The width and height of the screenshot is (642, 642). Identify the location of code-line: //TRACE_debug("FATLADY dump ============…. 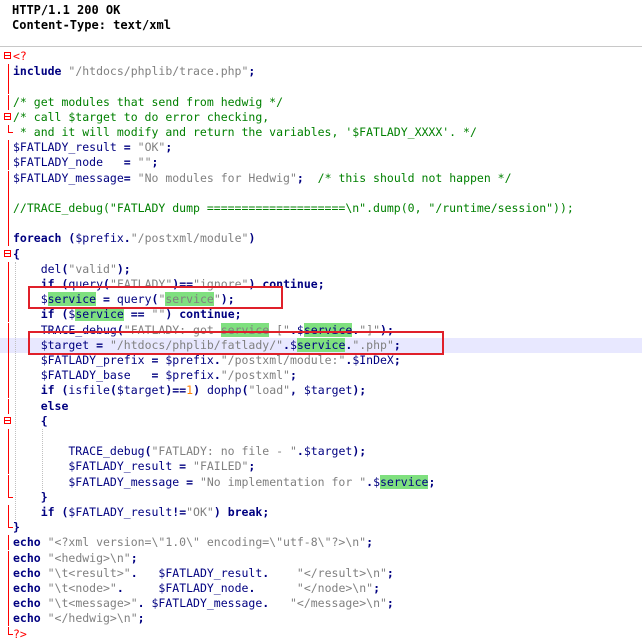
(321, 208).